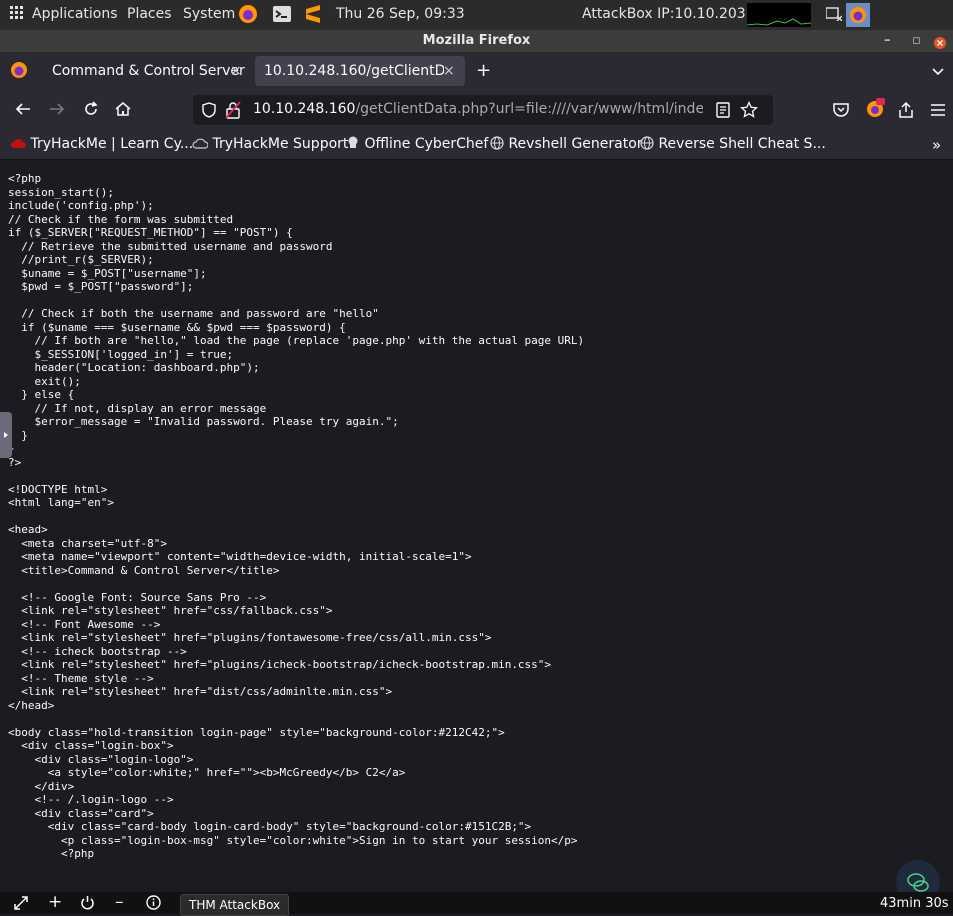 The height and width of the screenshot is (916, 953). I want to click on bookmark-tryhackme-support: TryHackMe Support, so click(270, 144).